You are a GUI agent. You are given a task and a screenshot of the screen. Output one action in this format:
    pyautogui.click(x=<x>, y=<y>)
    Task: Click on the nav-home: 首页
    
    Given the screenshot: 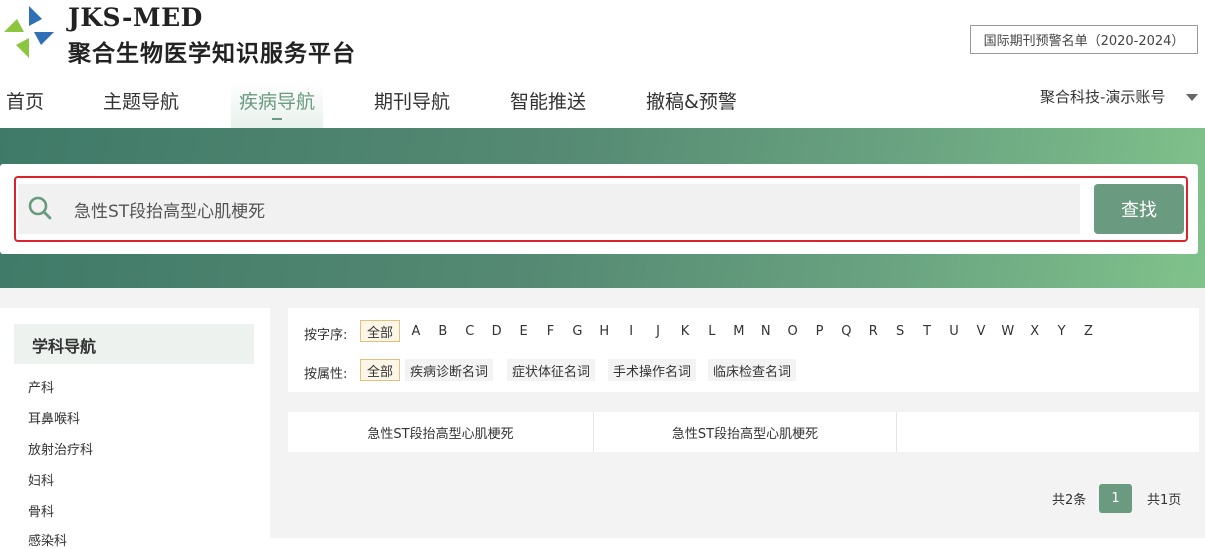 What is the action you would take?
    pyautogui.click(x=25, y=105)
    